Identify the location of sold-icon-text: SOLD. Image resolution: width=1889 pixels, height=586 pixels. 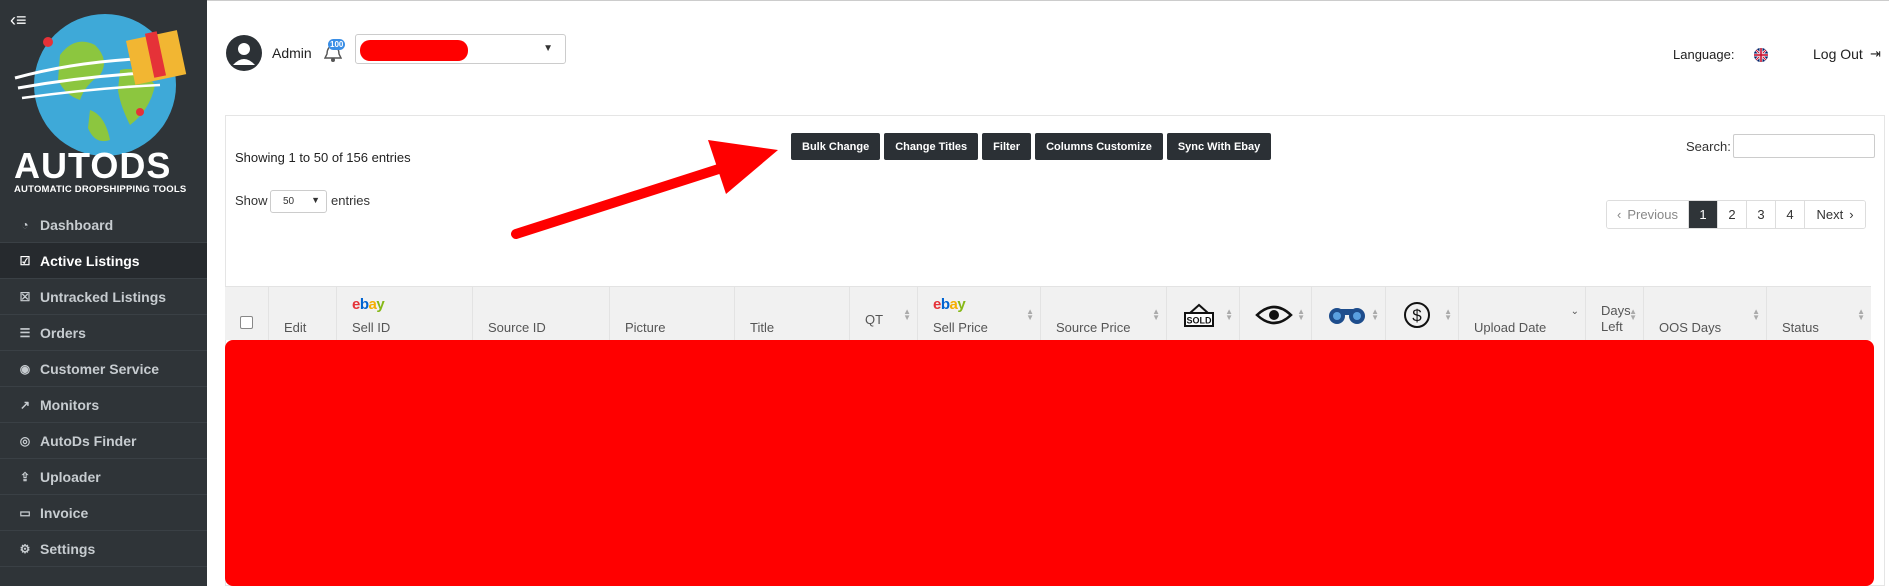
(1199, 321).